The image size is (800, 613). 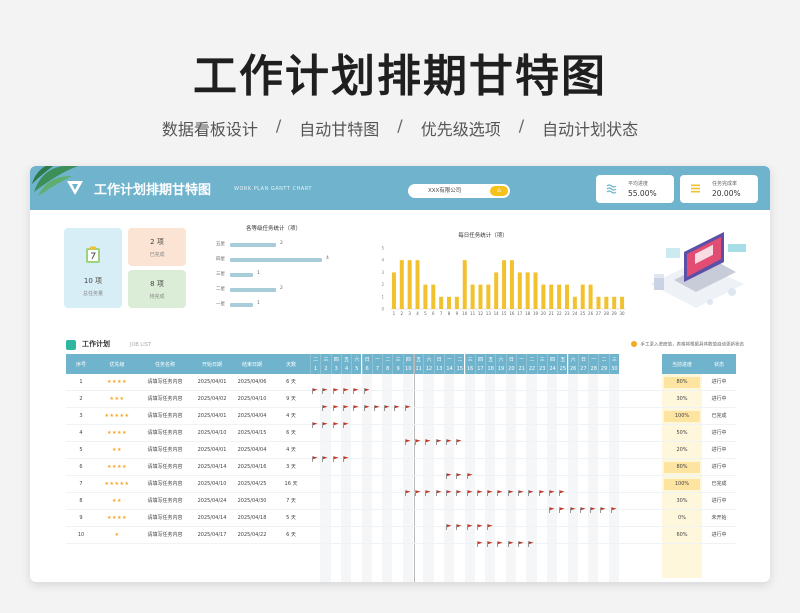 I want to click on company-selector: XXX有限公司 ⌂, so click(x=459, y=191).